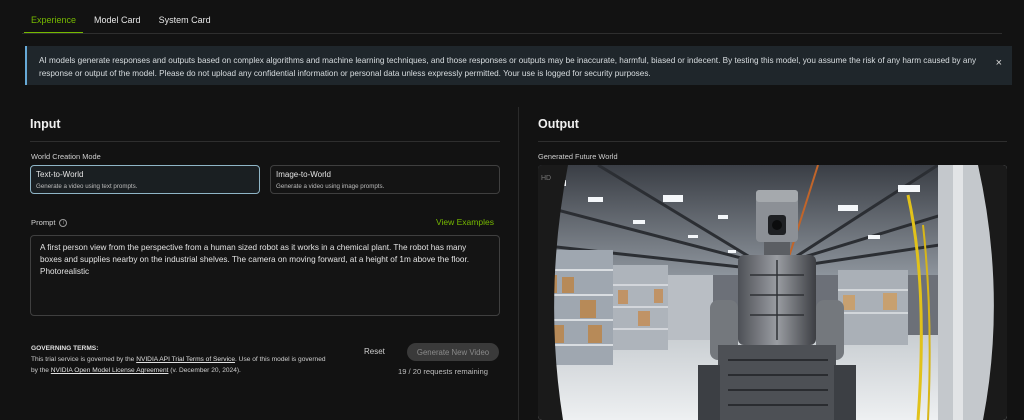 Image resolution: width=1024 pixels, height=420 pixels. What do you see at coordinates (43, 222) in the screenshot?
I see `prompt-label: Prompt` at bounding box center [43, 222].